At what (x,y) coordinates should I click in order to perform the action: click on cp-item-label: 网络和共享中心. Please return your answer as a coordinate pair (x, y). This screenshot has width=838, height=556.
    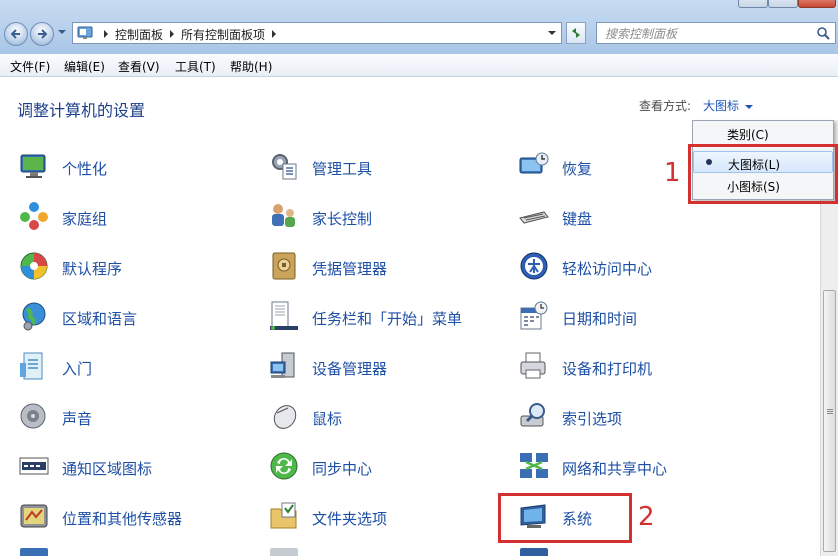
    Looking at the image, I should click on (615, 469).